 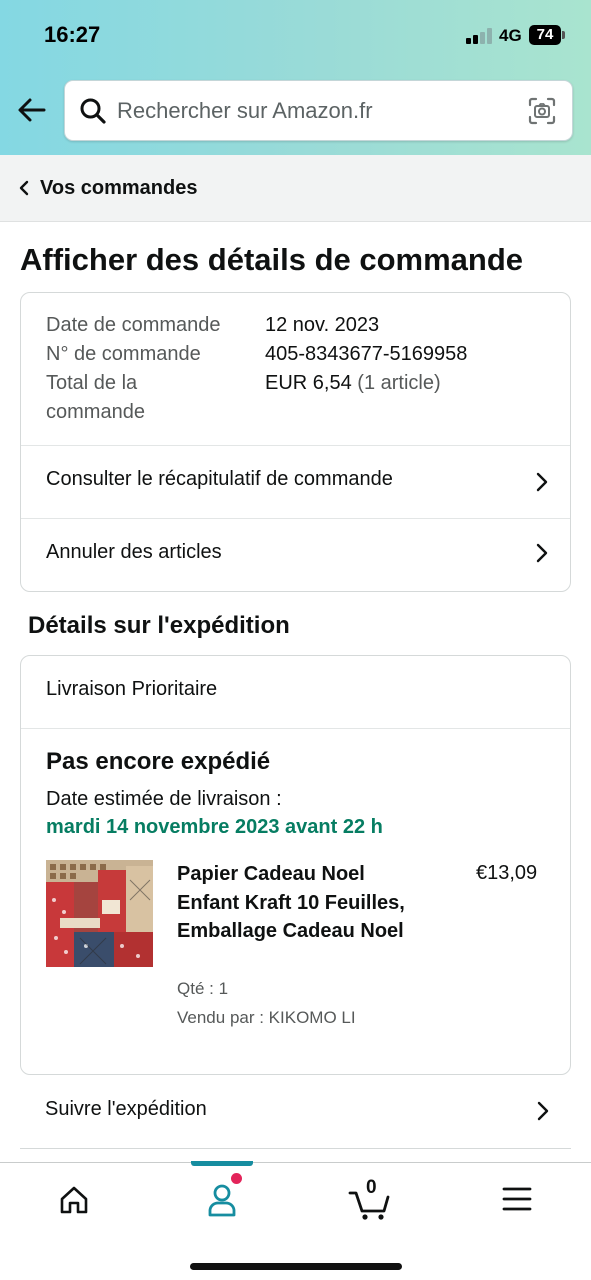 I want to click on shipment-status: Pas encore expédié, so click(x=158, y=761).